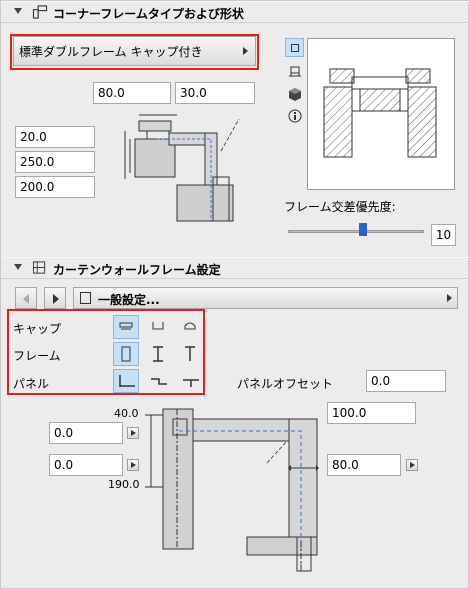 Image resolution: width=469 pixels, height=589 pixels. What do you see at coordinates (340, 207) in the screenshot?
I see `frame-intersection-label: フレーム交差優先度:` at bounding box center [340, 207].